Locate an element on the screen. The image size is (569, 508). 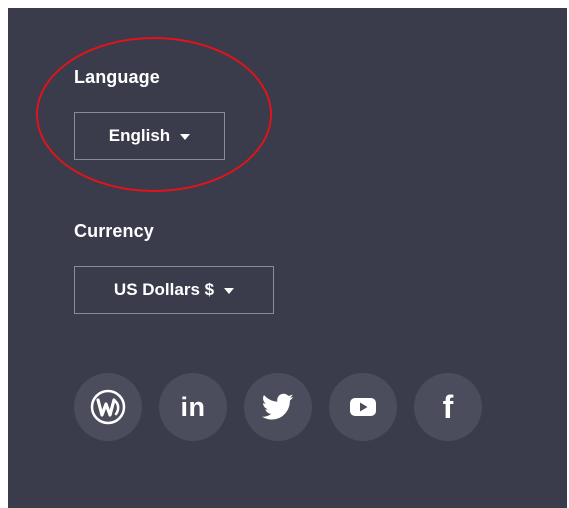
currency-label: Currency is located at coordinates (114, 231).